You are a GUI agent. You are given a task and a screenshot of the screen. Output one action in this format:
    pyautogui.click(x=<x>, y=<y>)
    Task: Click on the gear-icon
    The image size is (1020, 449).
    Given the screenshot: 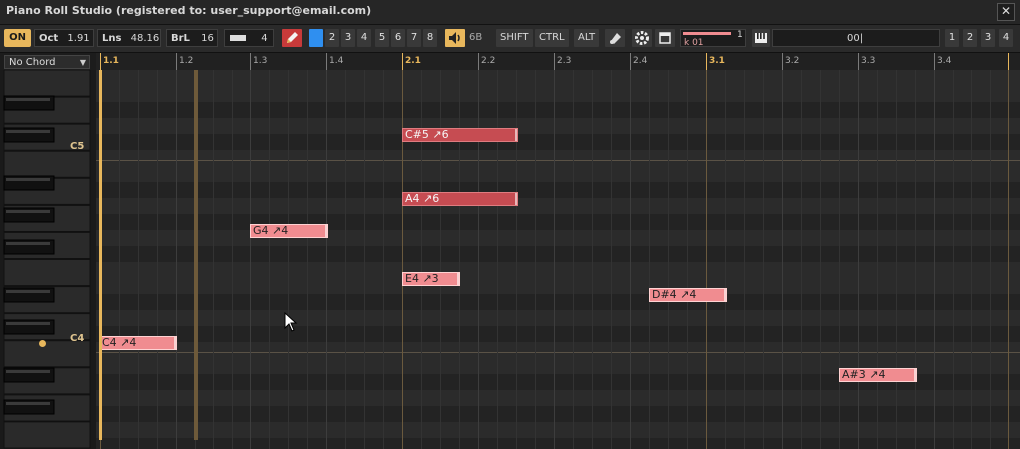 What is the action you would take?
    pyautogui.click(x=642, y=38)
    